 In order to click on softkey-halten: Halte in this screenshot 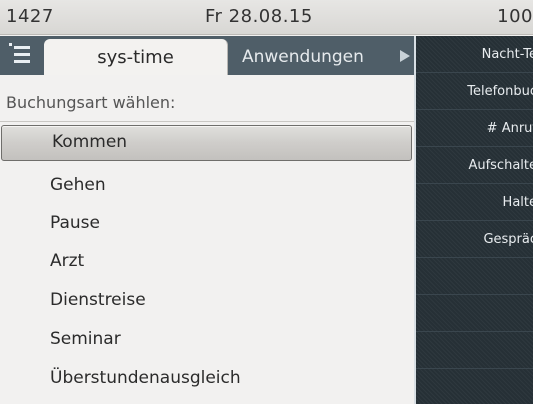, I will do `click(474, 202)`.